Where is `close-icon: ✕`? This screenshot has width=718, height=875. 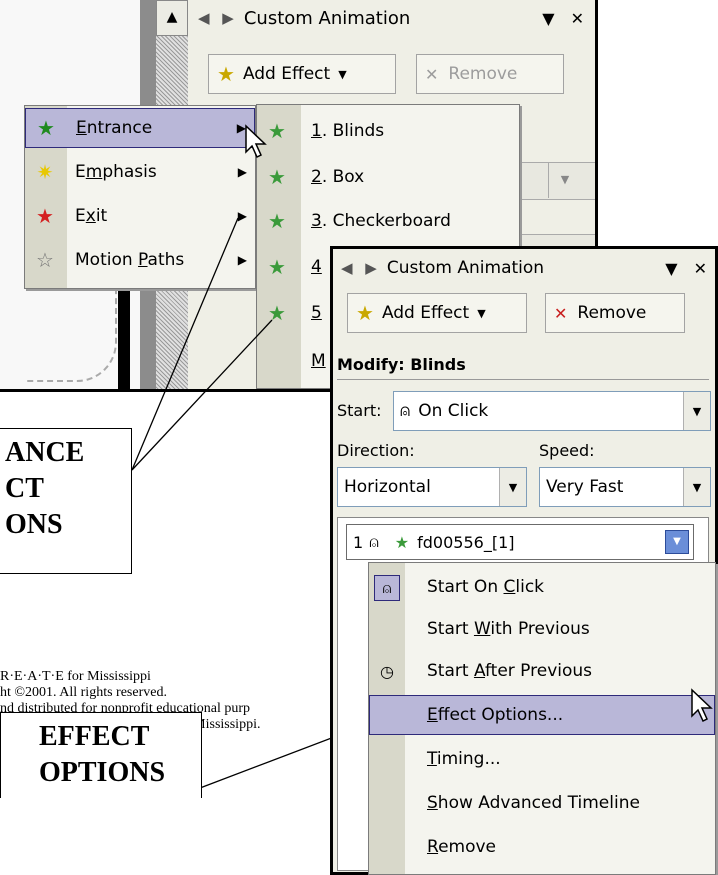 close-icon: ✕ is located at coordinates (700, 268).